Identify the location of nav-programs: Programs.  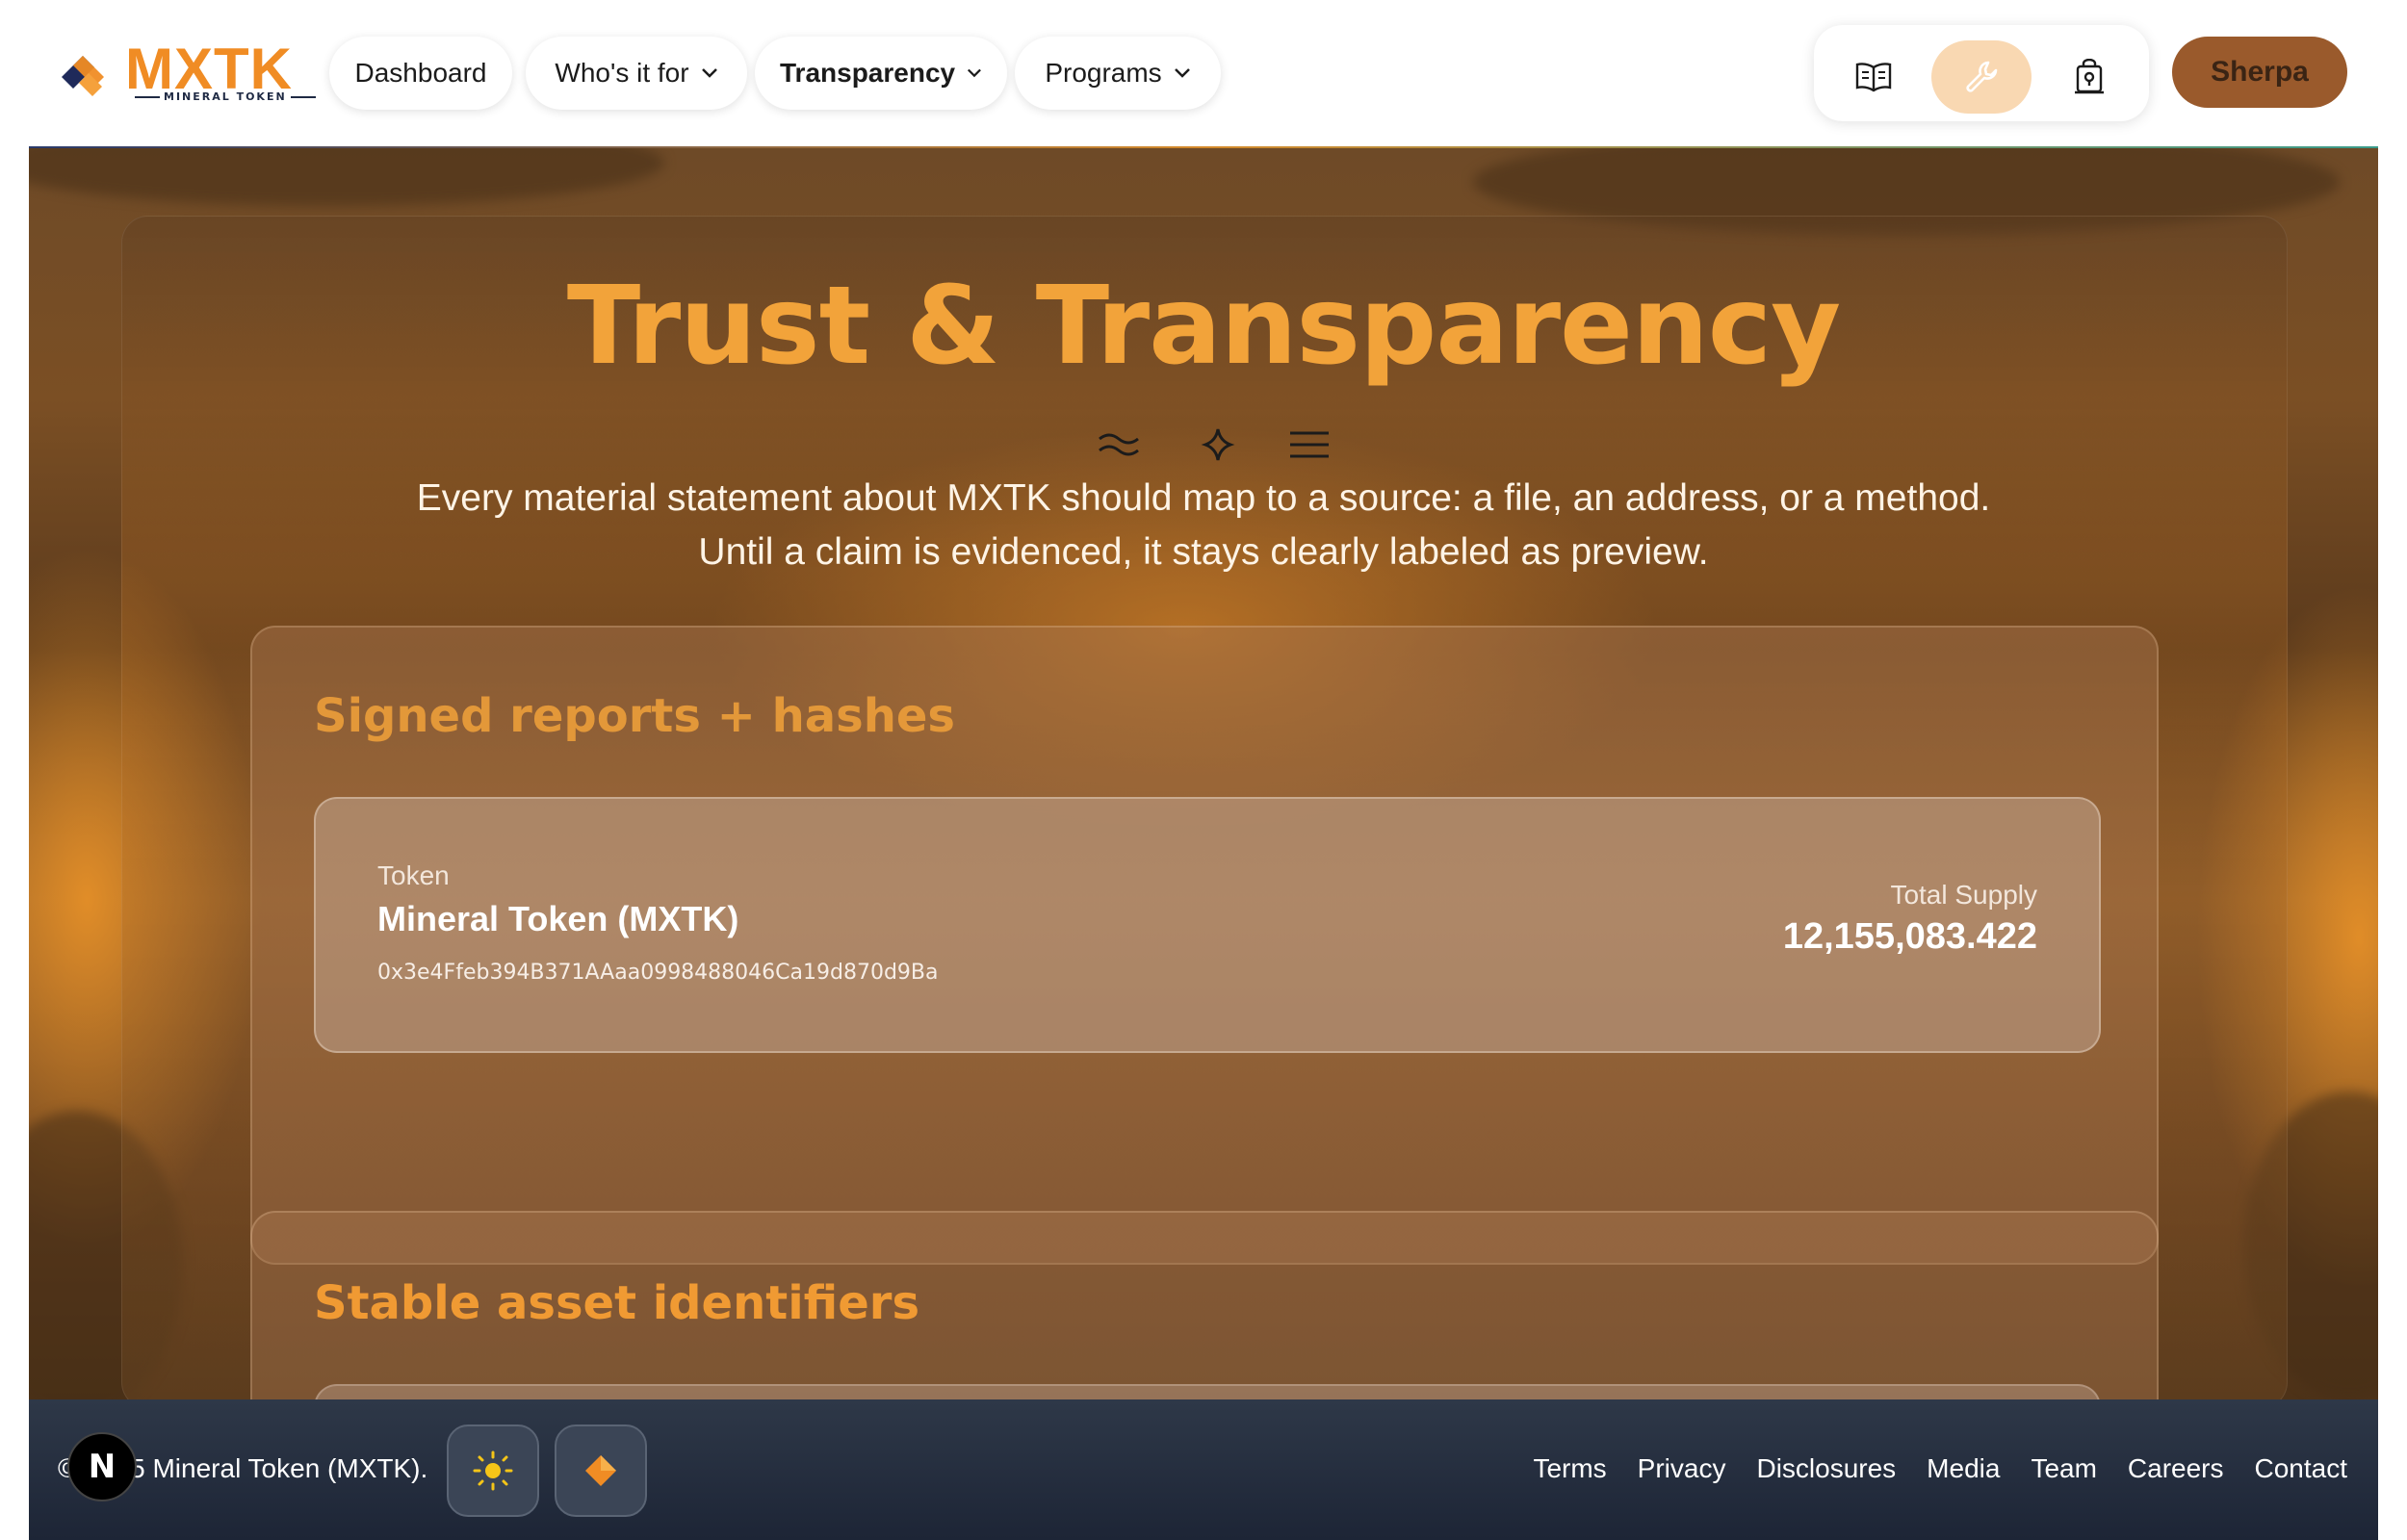
(1118, 73).